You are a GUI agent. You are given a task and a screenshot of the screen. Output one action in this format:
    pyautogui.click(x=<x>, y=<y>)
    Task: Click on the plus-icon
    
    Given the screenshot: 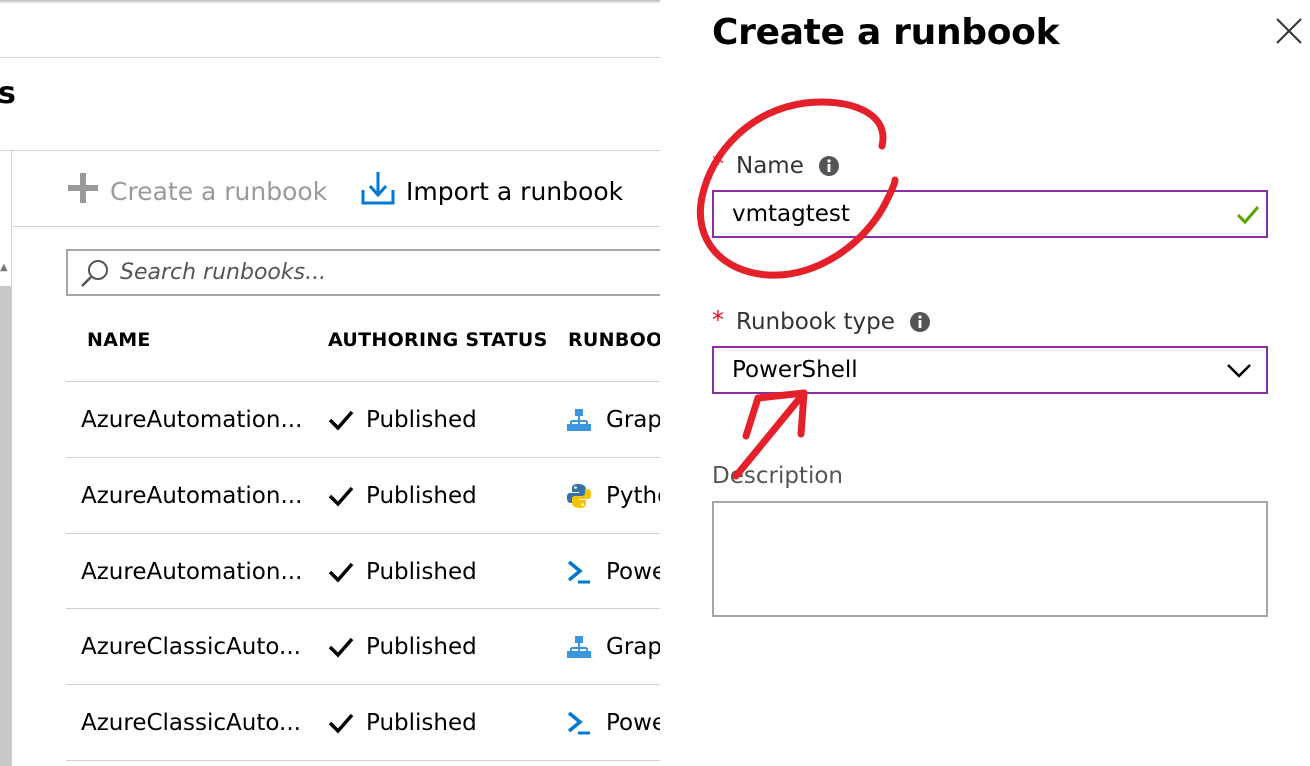 What is the action you would take?
    pyautogui.click(x=83, y=191)
    